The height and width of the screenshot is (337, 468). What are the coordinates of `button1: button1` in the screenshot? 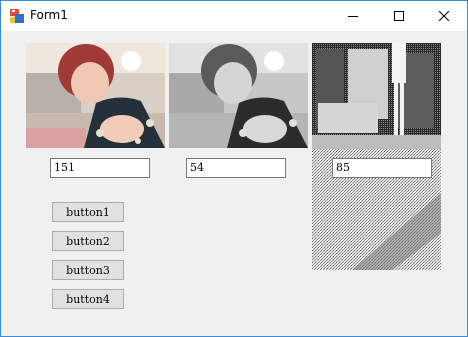 It's located at (88, 212).